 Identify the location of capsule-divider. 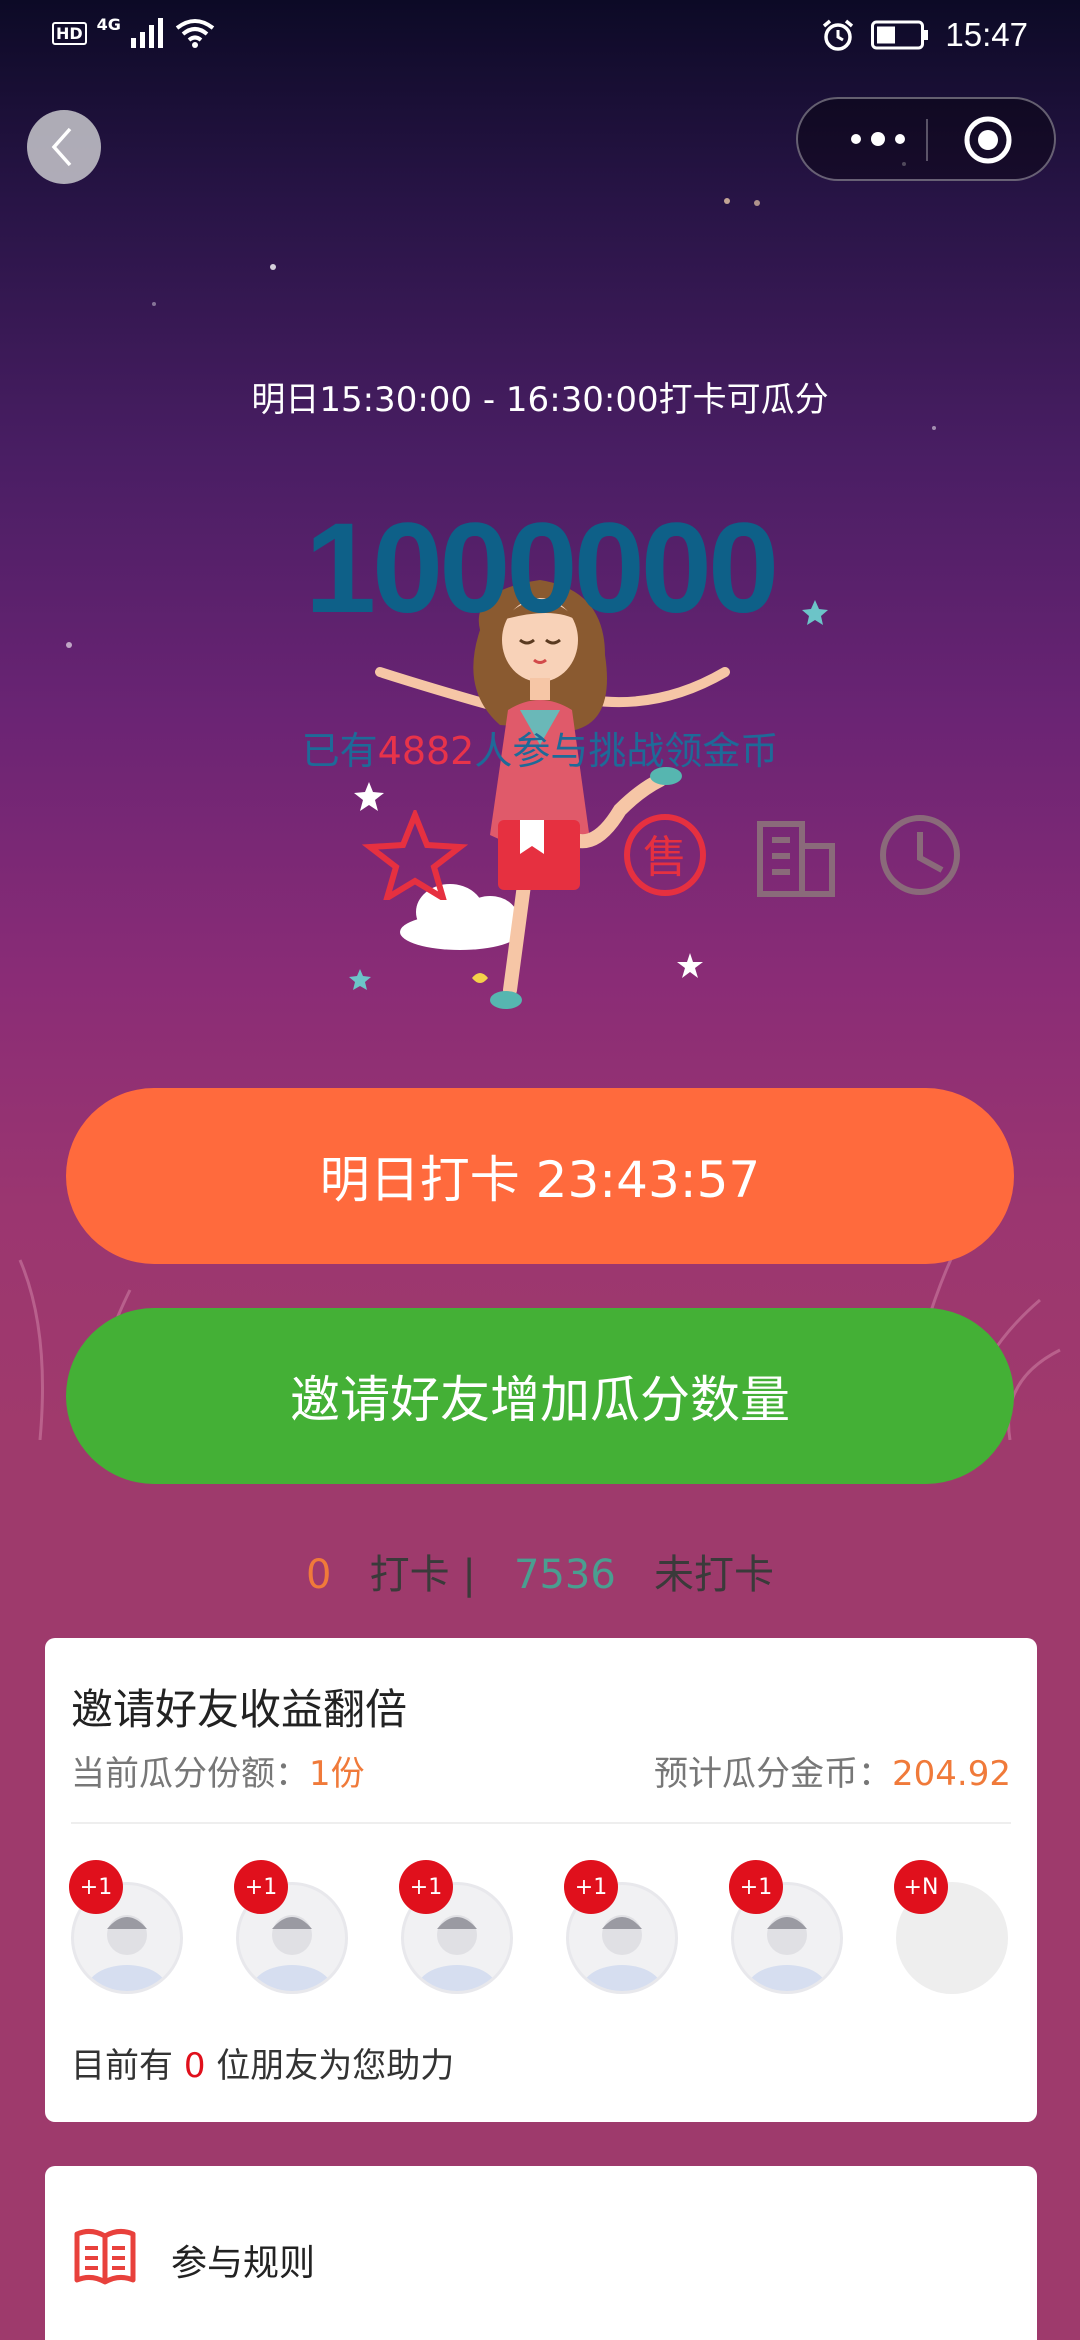
(927, 140).